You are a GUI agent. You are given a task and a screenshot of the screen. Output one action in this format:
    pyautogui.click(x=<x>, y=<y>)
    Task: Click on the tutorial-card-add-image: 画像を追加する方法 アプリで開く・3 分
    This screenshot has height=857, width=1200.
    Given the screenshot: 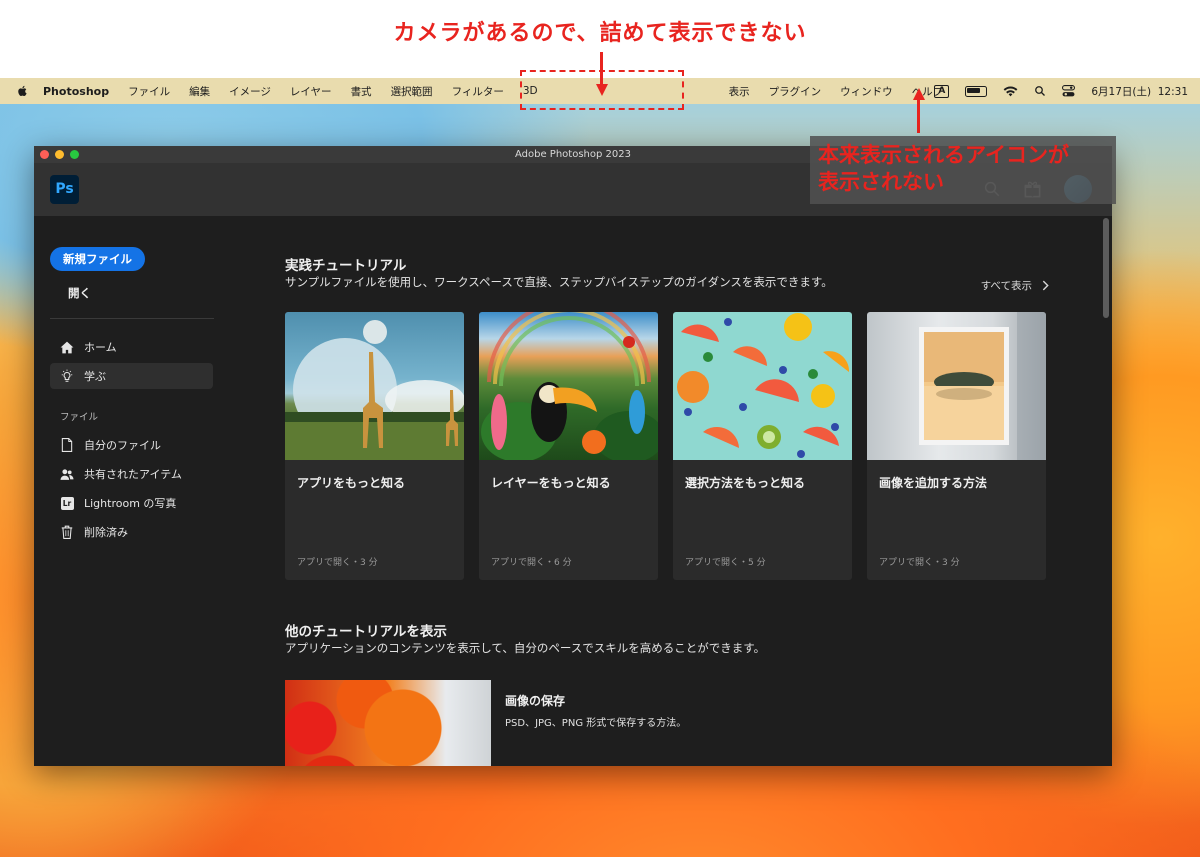 What is the action you would take?
    pyautogui.click(x=956, y=446)
    